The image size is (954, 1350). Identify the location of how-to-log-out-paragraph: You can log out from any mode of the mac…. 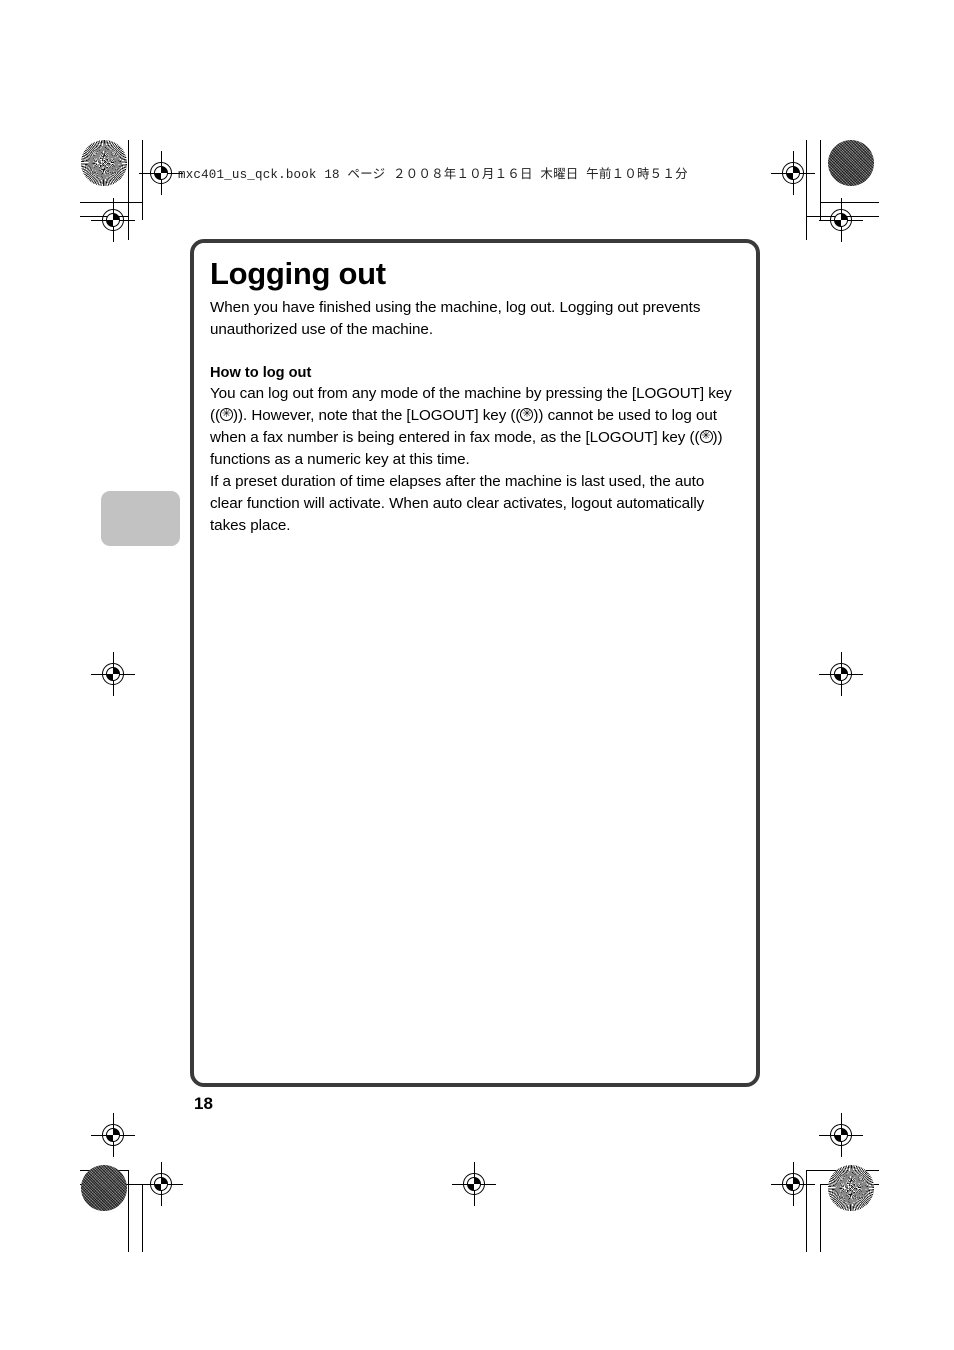
(475, 427).